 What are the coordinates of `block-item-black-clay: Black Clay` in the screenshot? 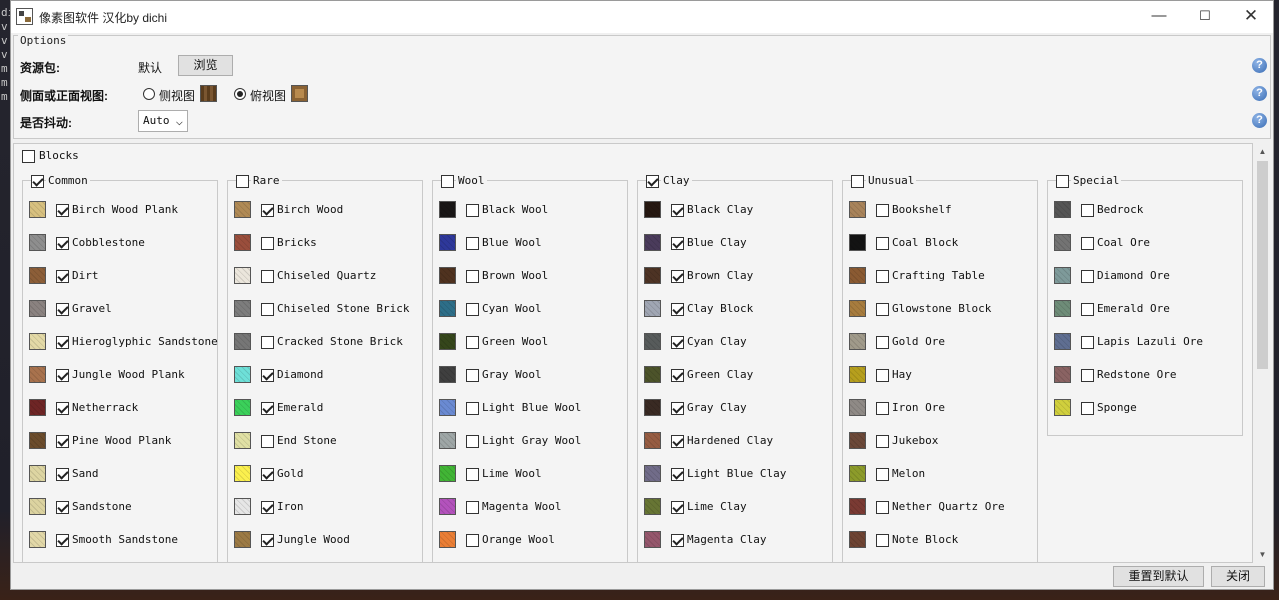 It's located at (737, 211).